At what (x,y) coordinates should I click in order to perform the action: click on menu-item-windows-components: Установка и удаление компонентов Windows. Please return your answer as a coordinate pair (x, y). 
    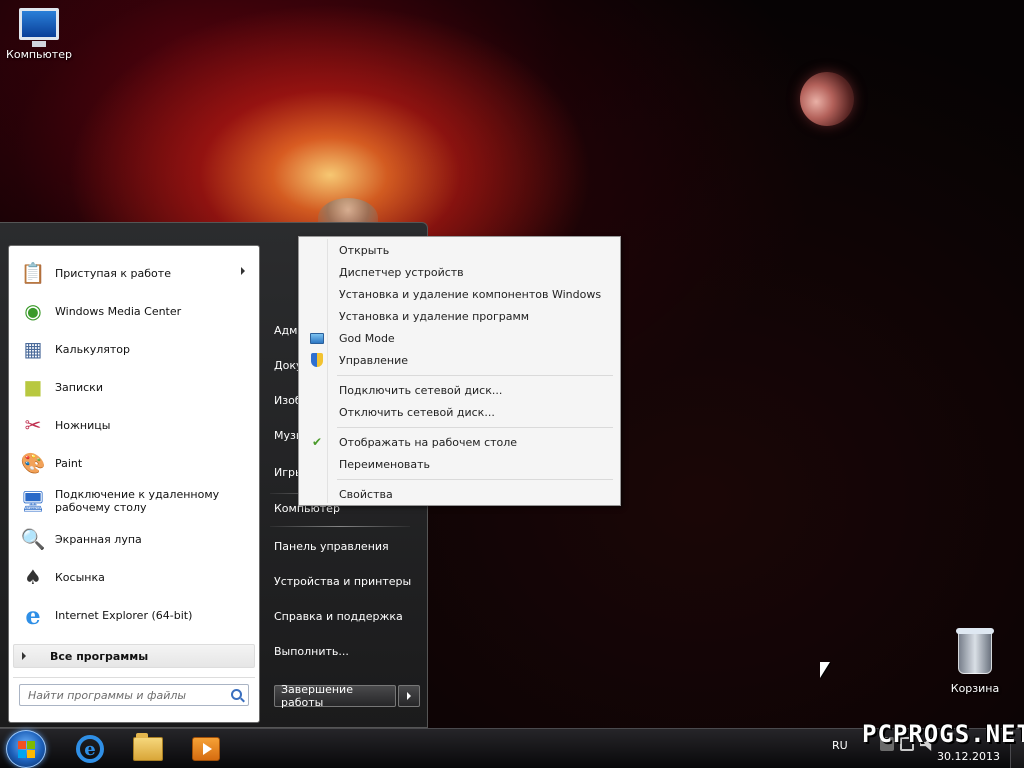
    Looking at the image, I should click on (459, 294).